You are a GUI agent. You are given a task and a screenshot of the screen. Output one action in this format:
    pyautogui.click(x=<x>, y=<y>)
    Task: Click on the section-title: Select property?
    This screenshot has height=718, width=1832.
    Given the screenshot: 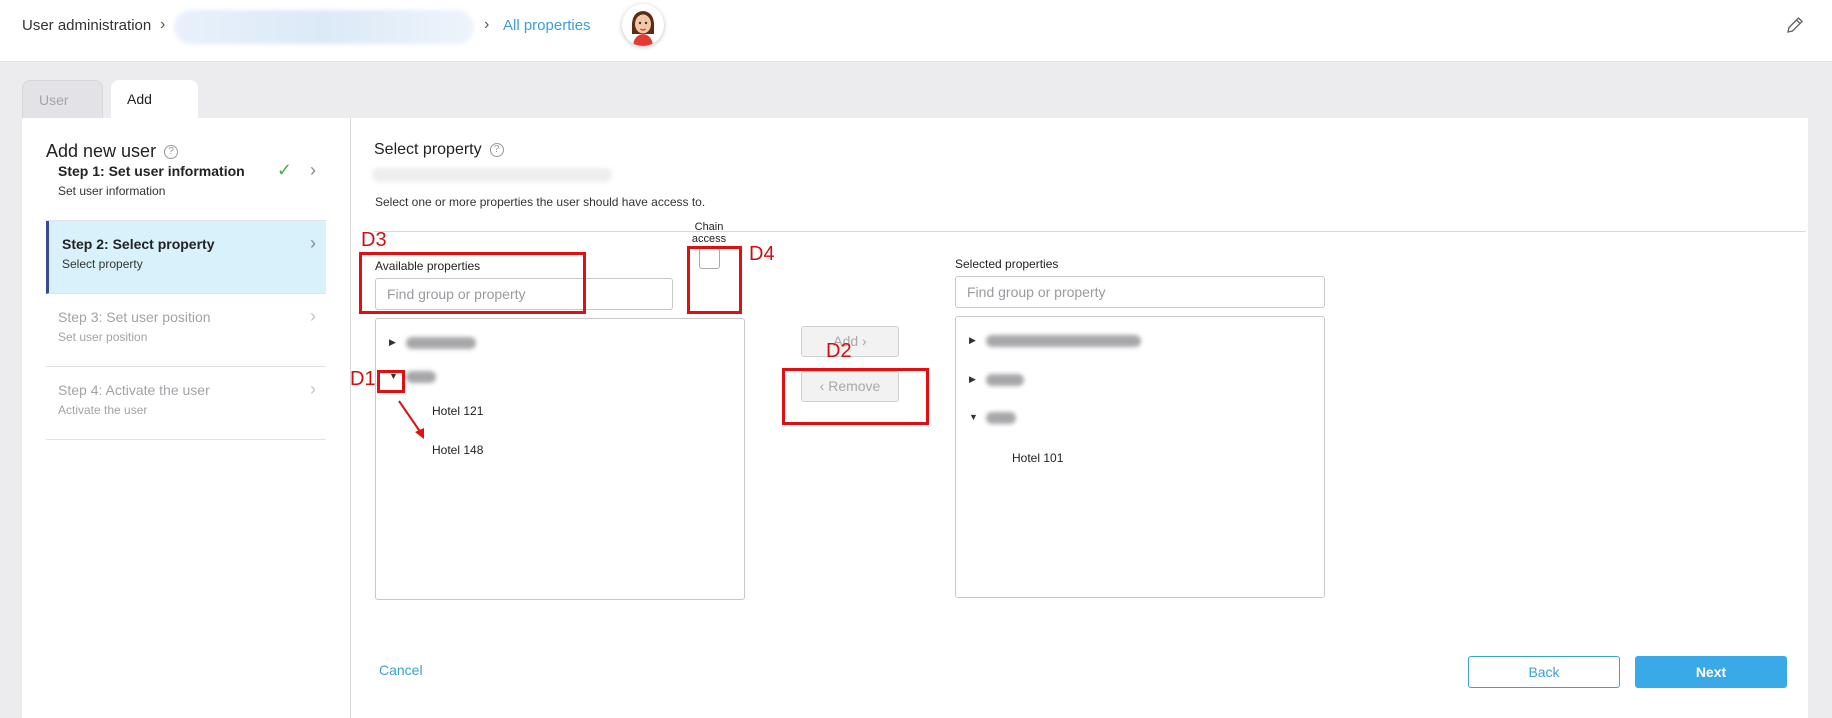 What is the action you would take?
    pyautogui.click(x=439, y=150)
    